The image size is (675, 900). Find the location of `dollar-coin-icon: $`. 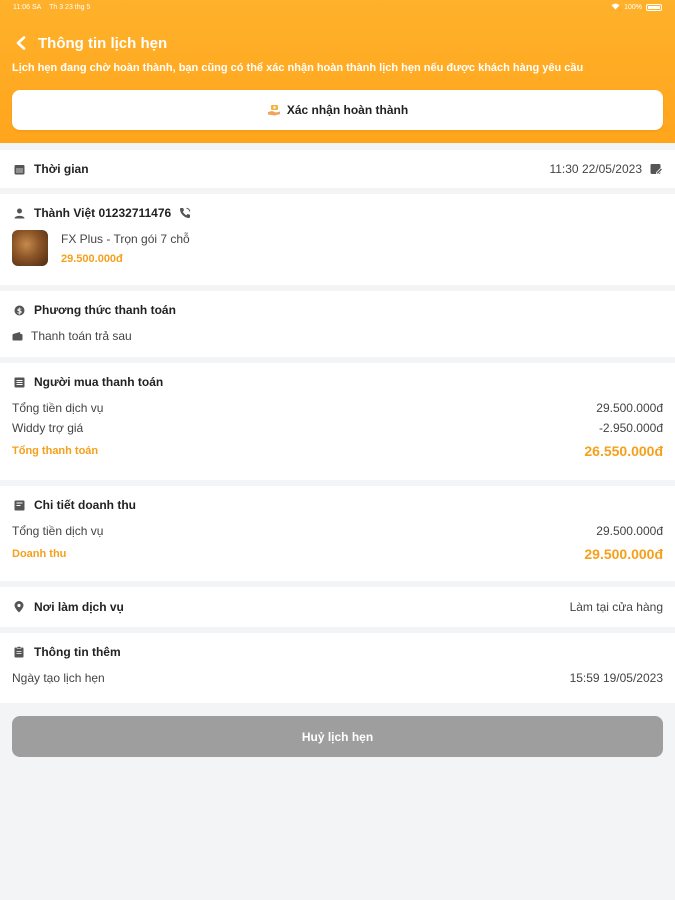

dollar-coin-icon: $ is located at coordinates (19, 310).